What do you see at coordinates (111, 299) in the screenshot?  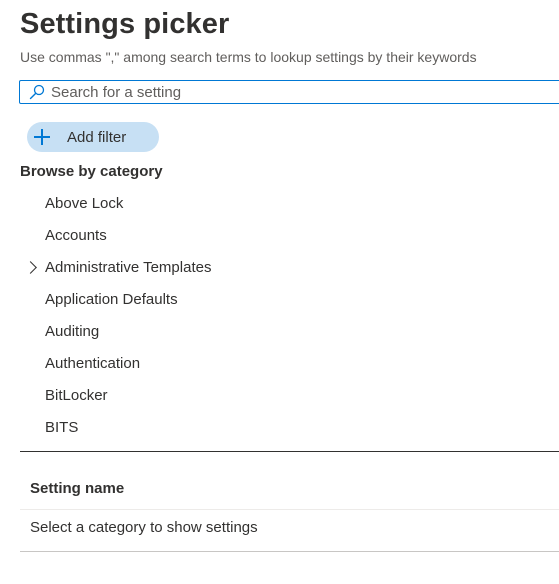 I see `category-label: Application Defaults` at bounding box center [111, 299].